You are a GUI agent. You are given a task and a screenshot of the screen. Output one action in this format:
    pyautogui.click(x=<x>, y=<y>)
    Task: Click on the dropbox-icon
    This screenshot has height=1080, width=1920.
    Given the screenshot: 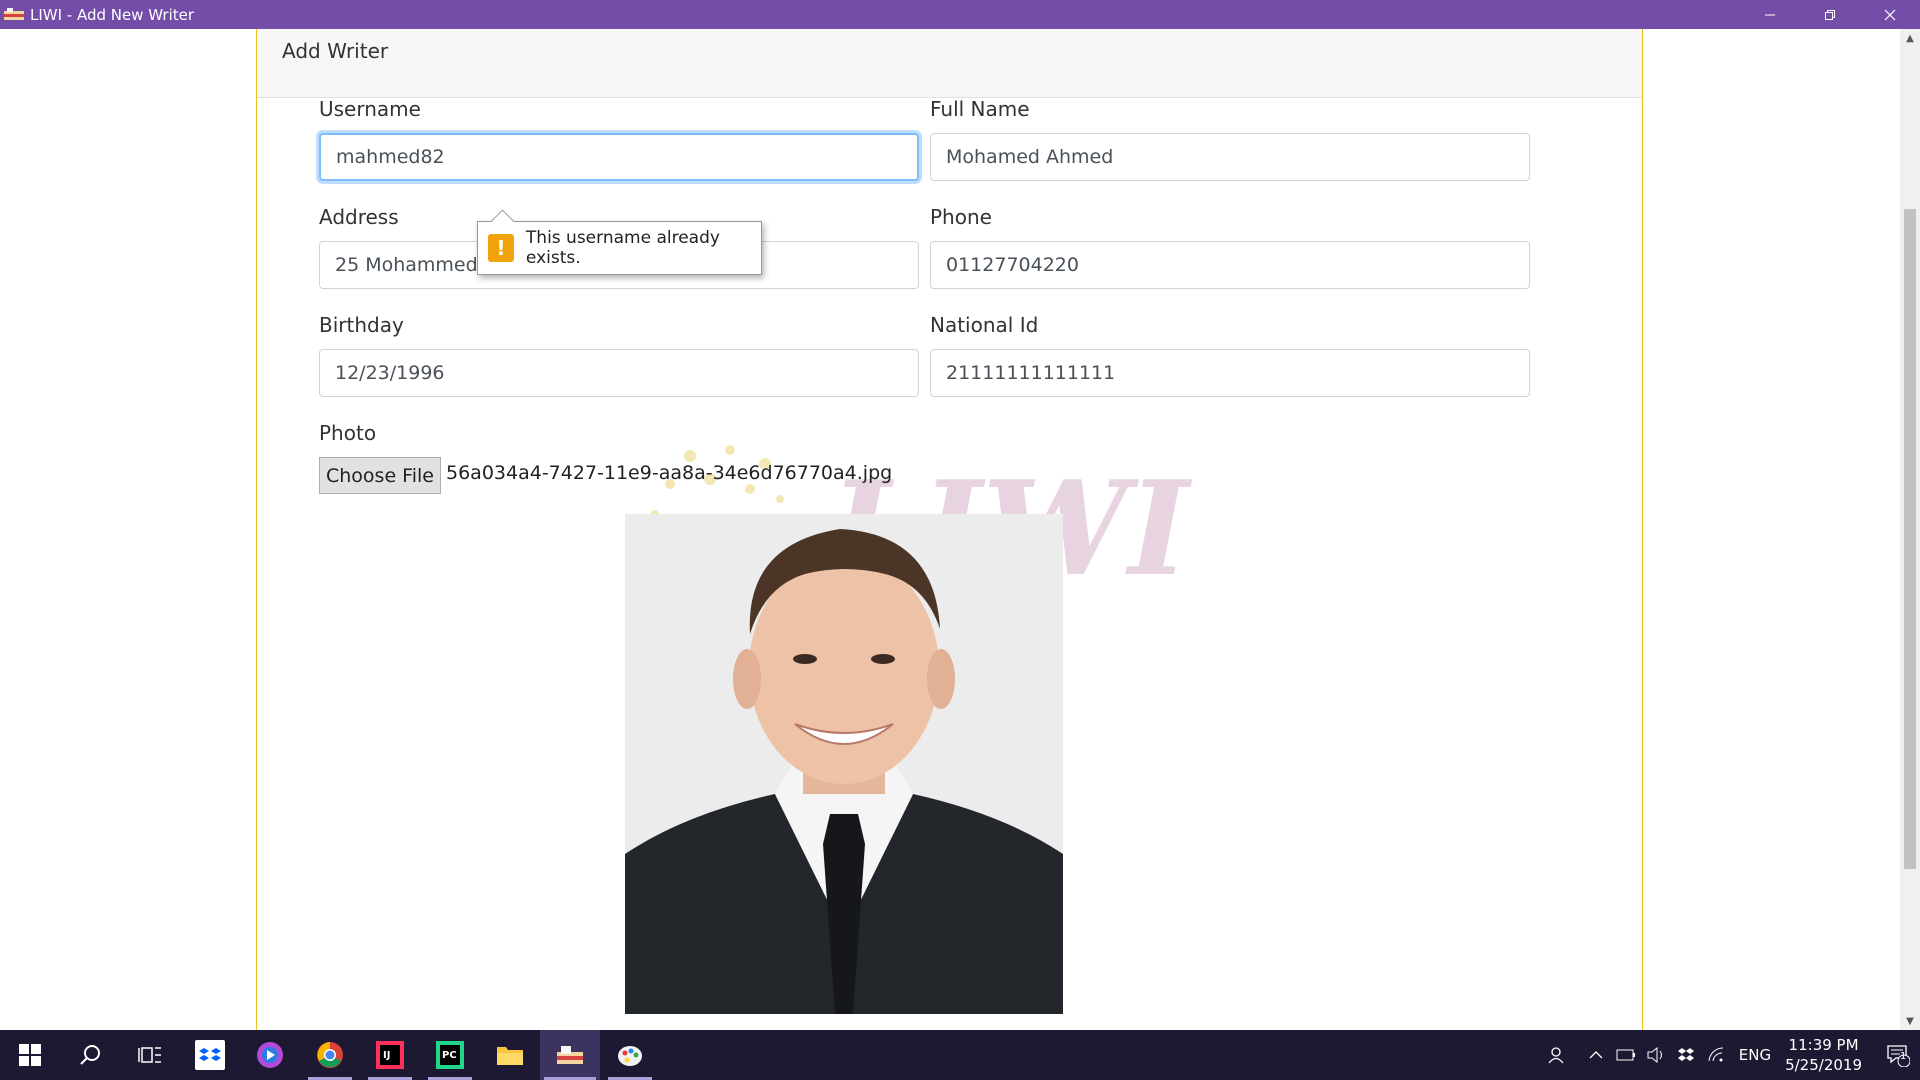 What is the action you would take?
    pyautogui.click(x=210, y=1055)
    